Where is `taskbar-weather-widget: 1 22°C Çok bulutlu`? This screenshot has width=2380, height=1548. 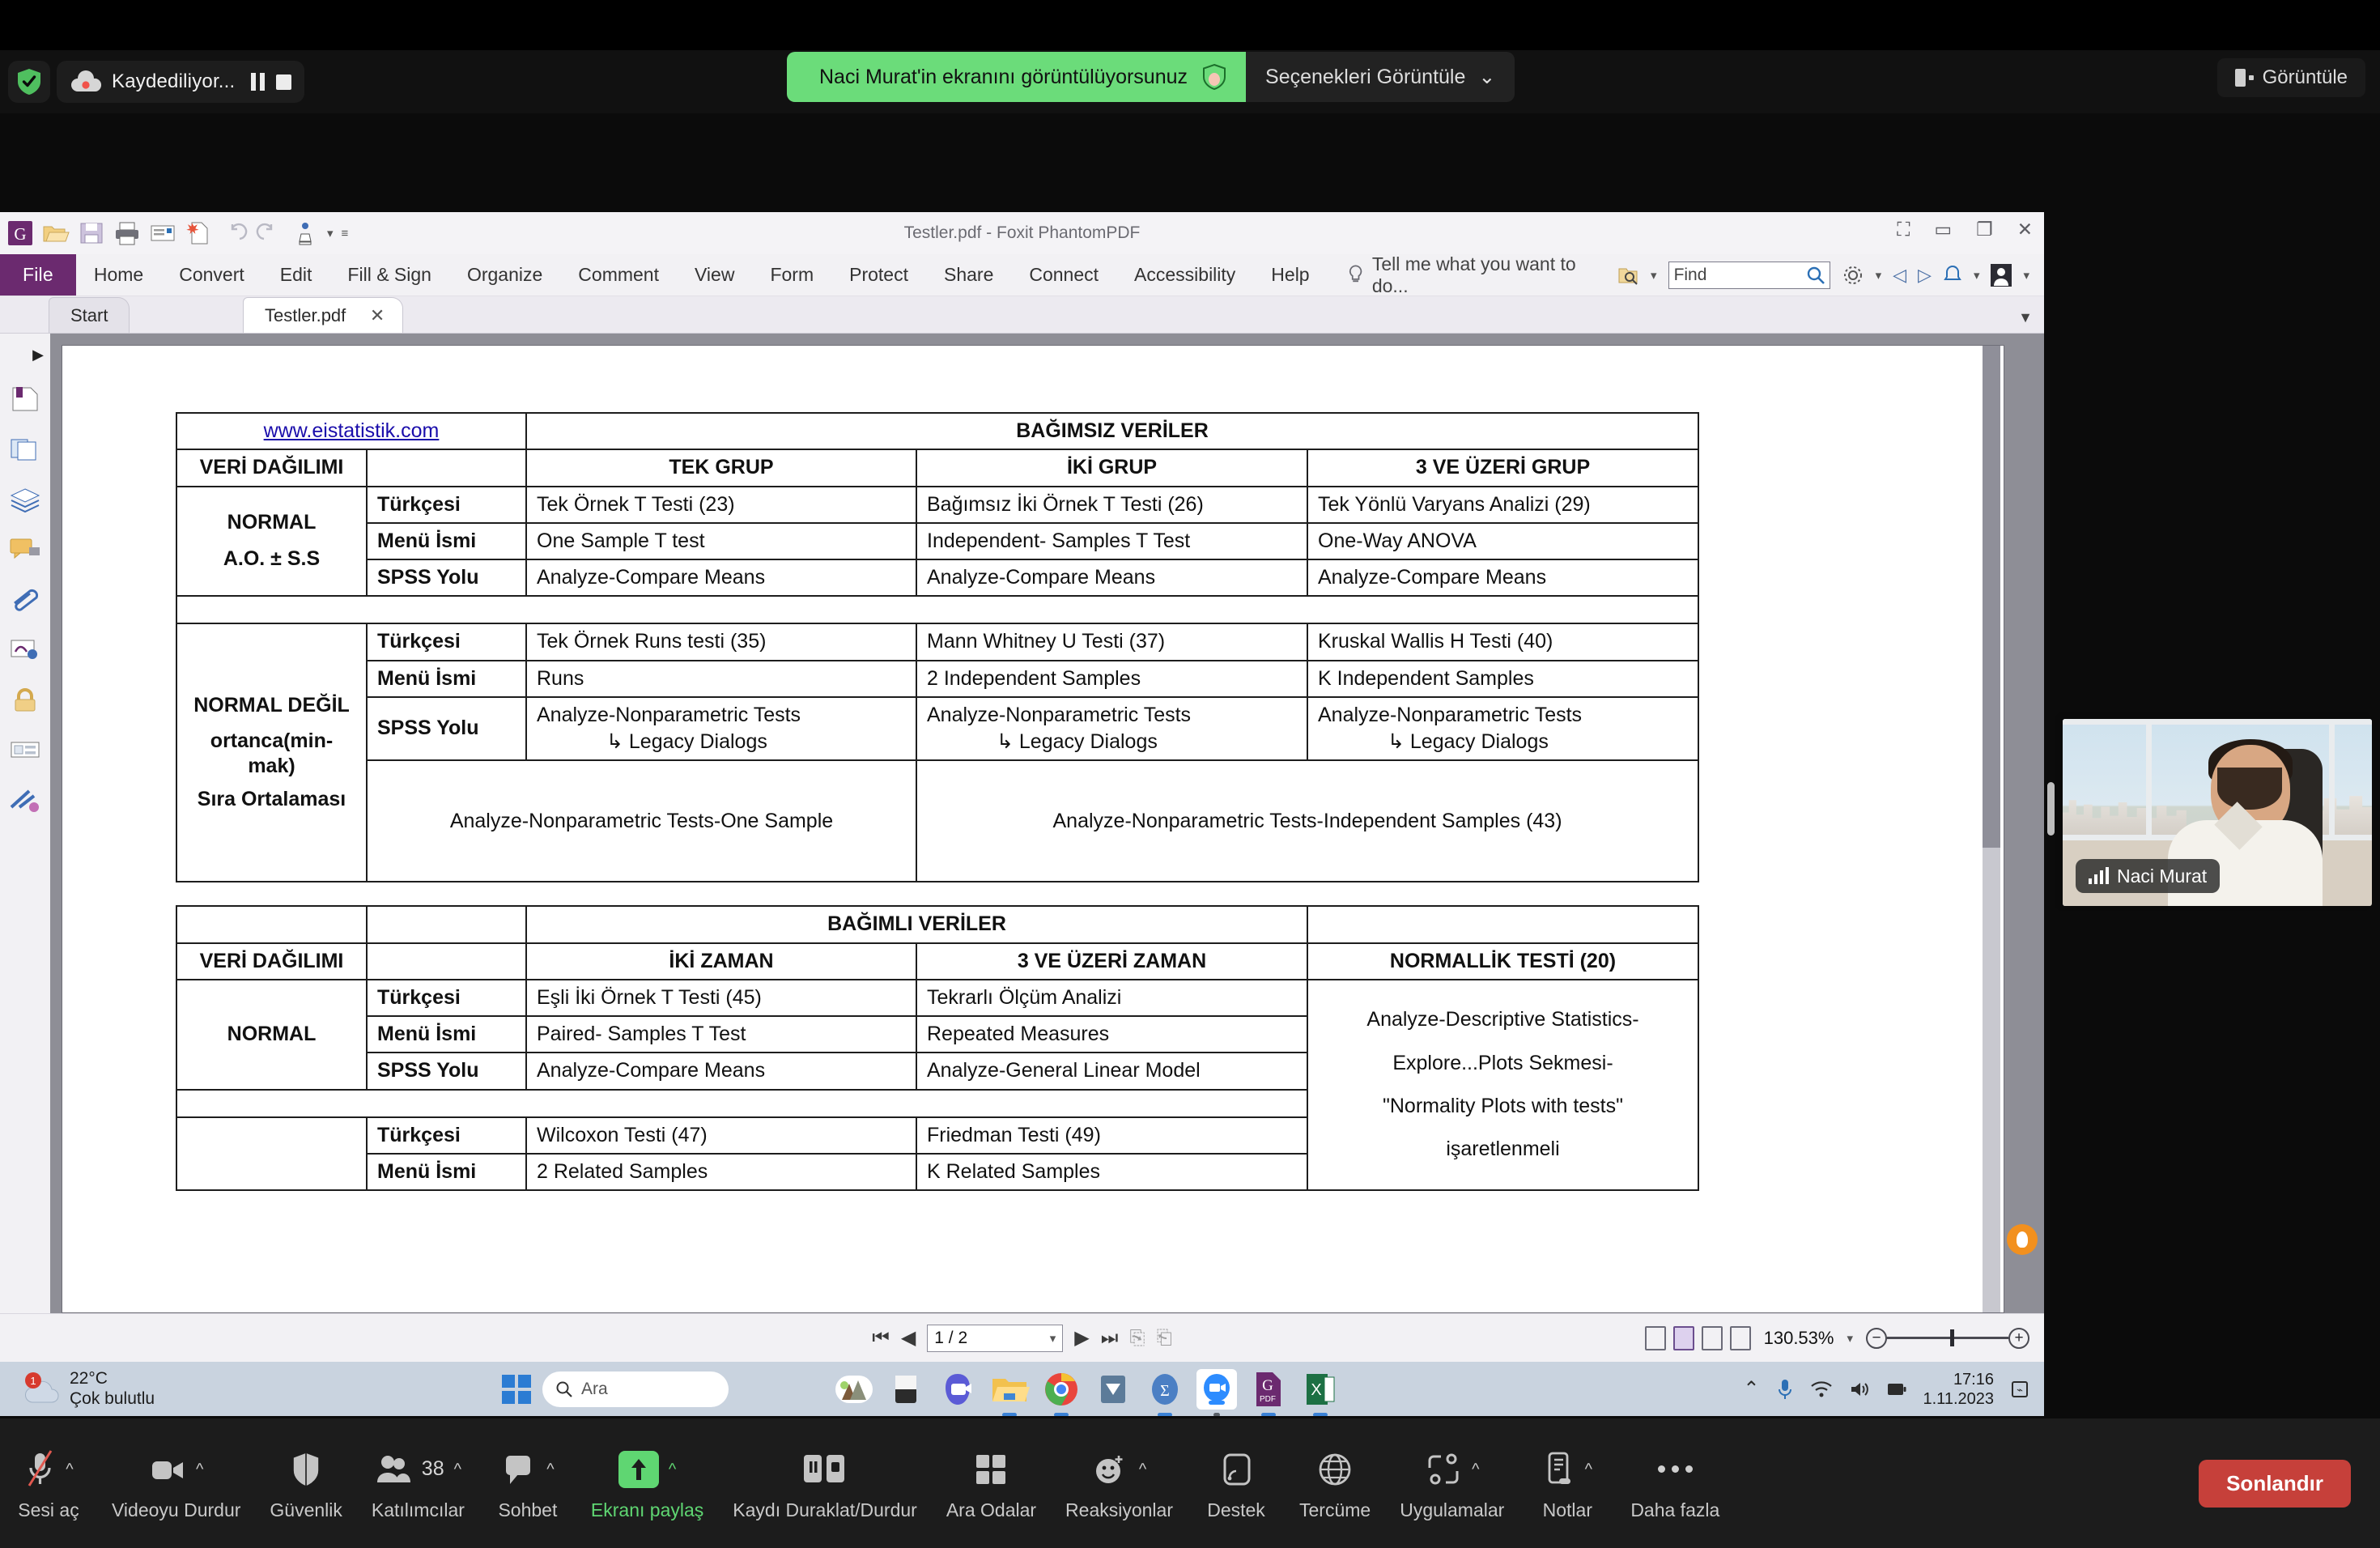 taskbar-weather-widget: 1 22°C Çok bulutlu is located at coordinates (77, 1388).